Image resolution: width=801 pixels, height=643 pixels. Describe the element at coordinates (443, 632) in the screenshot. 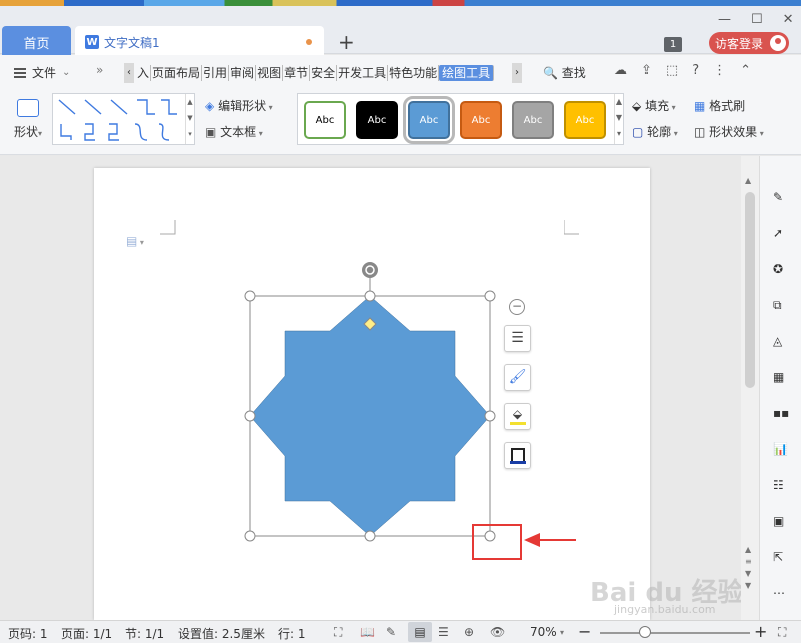

I see `outline-view-icon: ☰` at that location.